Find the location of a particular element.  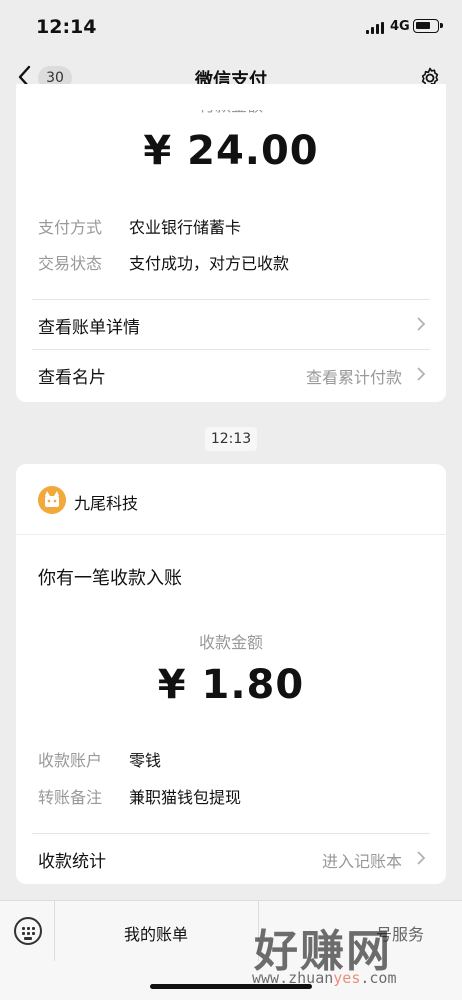

receipt-stats-row: 收款统计 进入记账本 is located at coordinates (231, 858).